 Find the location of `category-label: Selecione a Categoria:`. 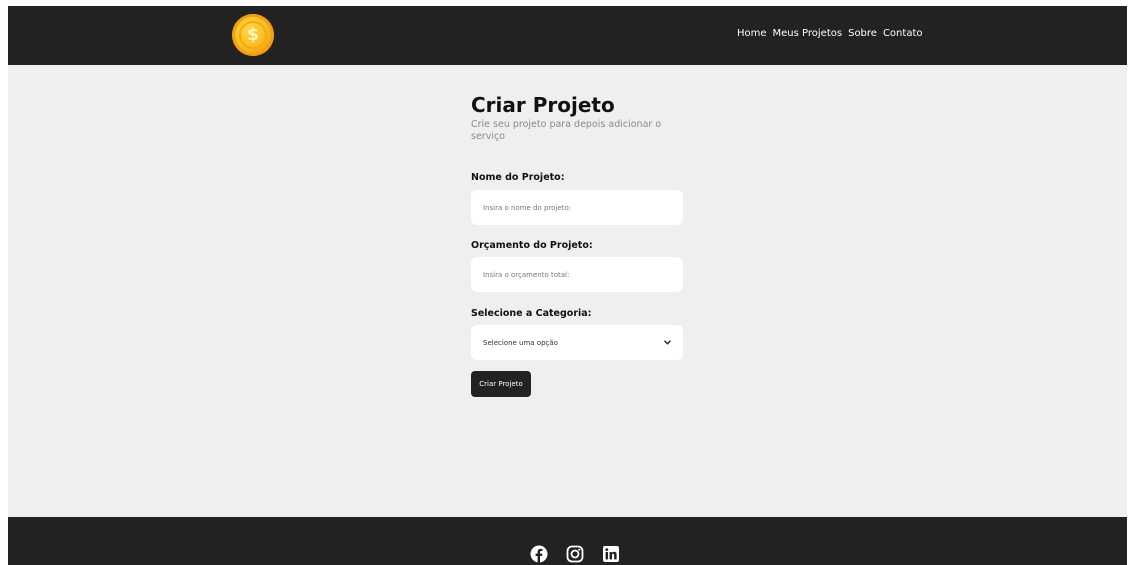

category-label: Selecione a Categoria: is located at coordinates (531, 313).